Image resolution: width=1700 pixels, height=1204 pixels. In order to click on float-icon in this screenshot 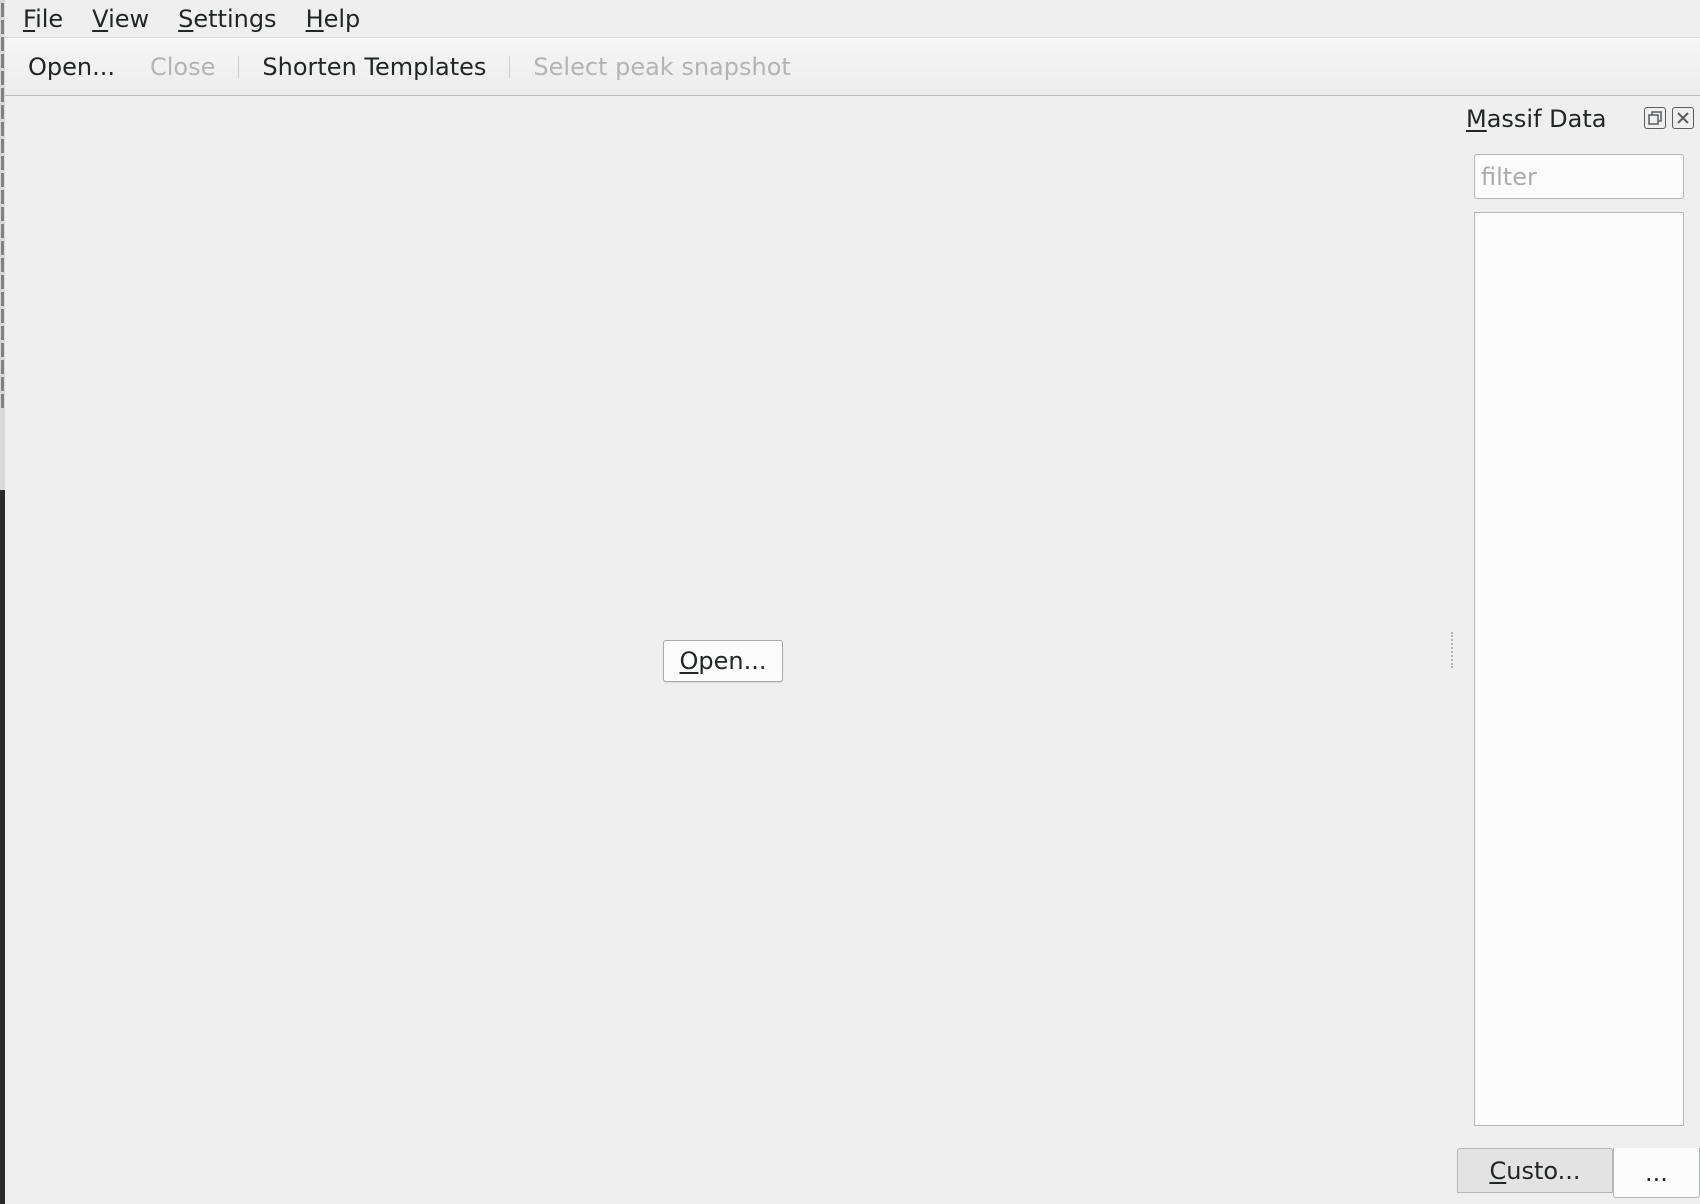, I will do `click(1655, 118)`.